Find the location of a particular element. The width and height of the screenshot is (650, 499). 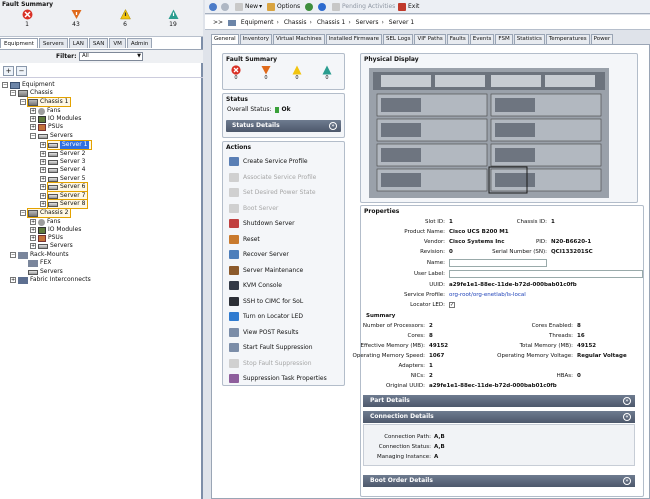

action-boot-server: Boot Server is located at coordinates (253, 208).